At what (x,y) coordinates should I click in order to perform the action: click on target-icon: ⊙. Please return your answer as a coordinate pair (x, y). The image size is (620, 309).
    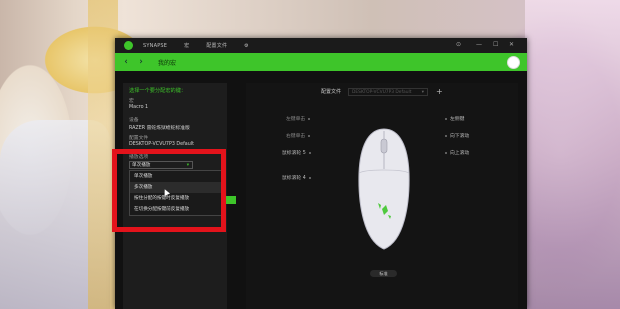
    Looking at the image, I should click on (458, 44).